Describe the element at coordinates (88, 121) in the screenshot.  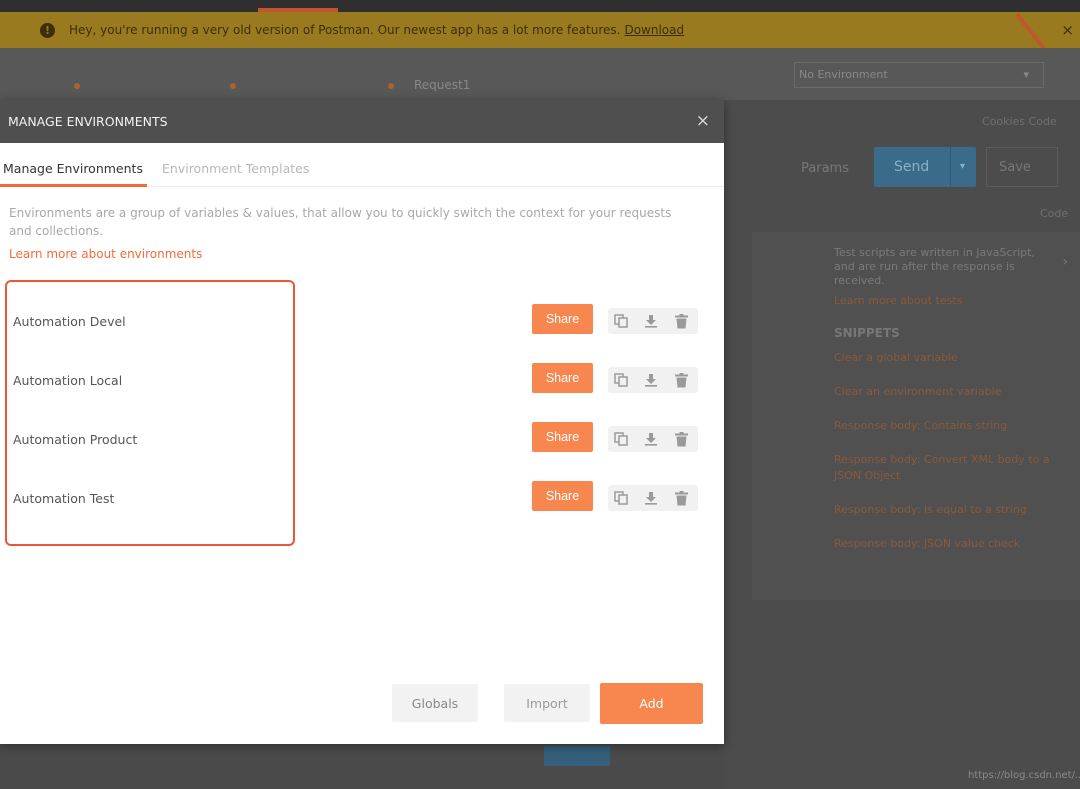
I see `modal-title: MANAGE ENVIRONMENTS` at that location.